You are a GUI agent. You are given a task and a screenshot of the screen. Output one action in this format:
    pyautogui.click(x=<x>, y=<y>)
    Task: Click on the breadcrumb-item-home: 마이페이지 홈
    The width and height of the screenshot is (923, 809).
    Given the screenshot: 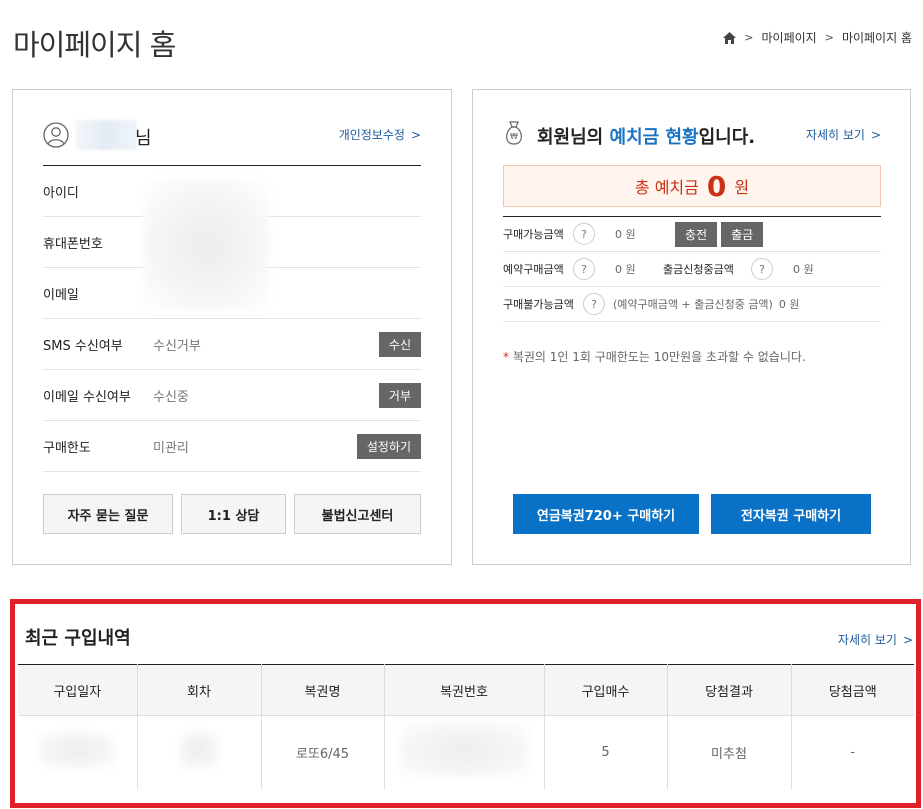 What is the action you would take?
    pyautogui.click(x=877, y=37)
    